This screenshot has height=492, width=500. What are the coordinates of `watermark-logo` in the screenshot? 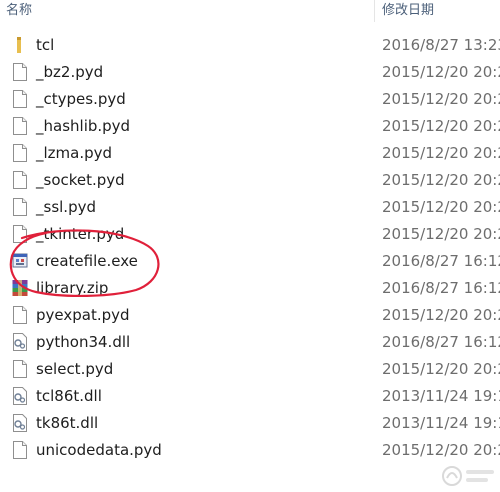 It's located at (468, 476).